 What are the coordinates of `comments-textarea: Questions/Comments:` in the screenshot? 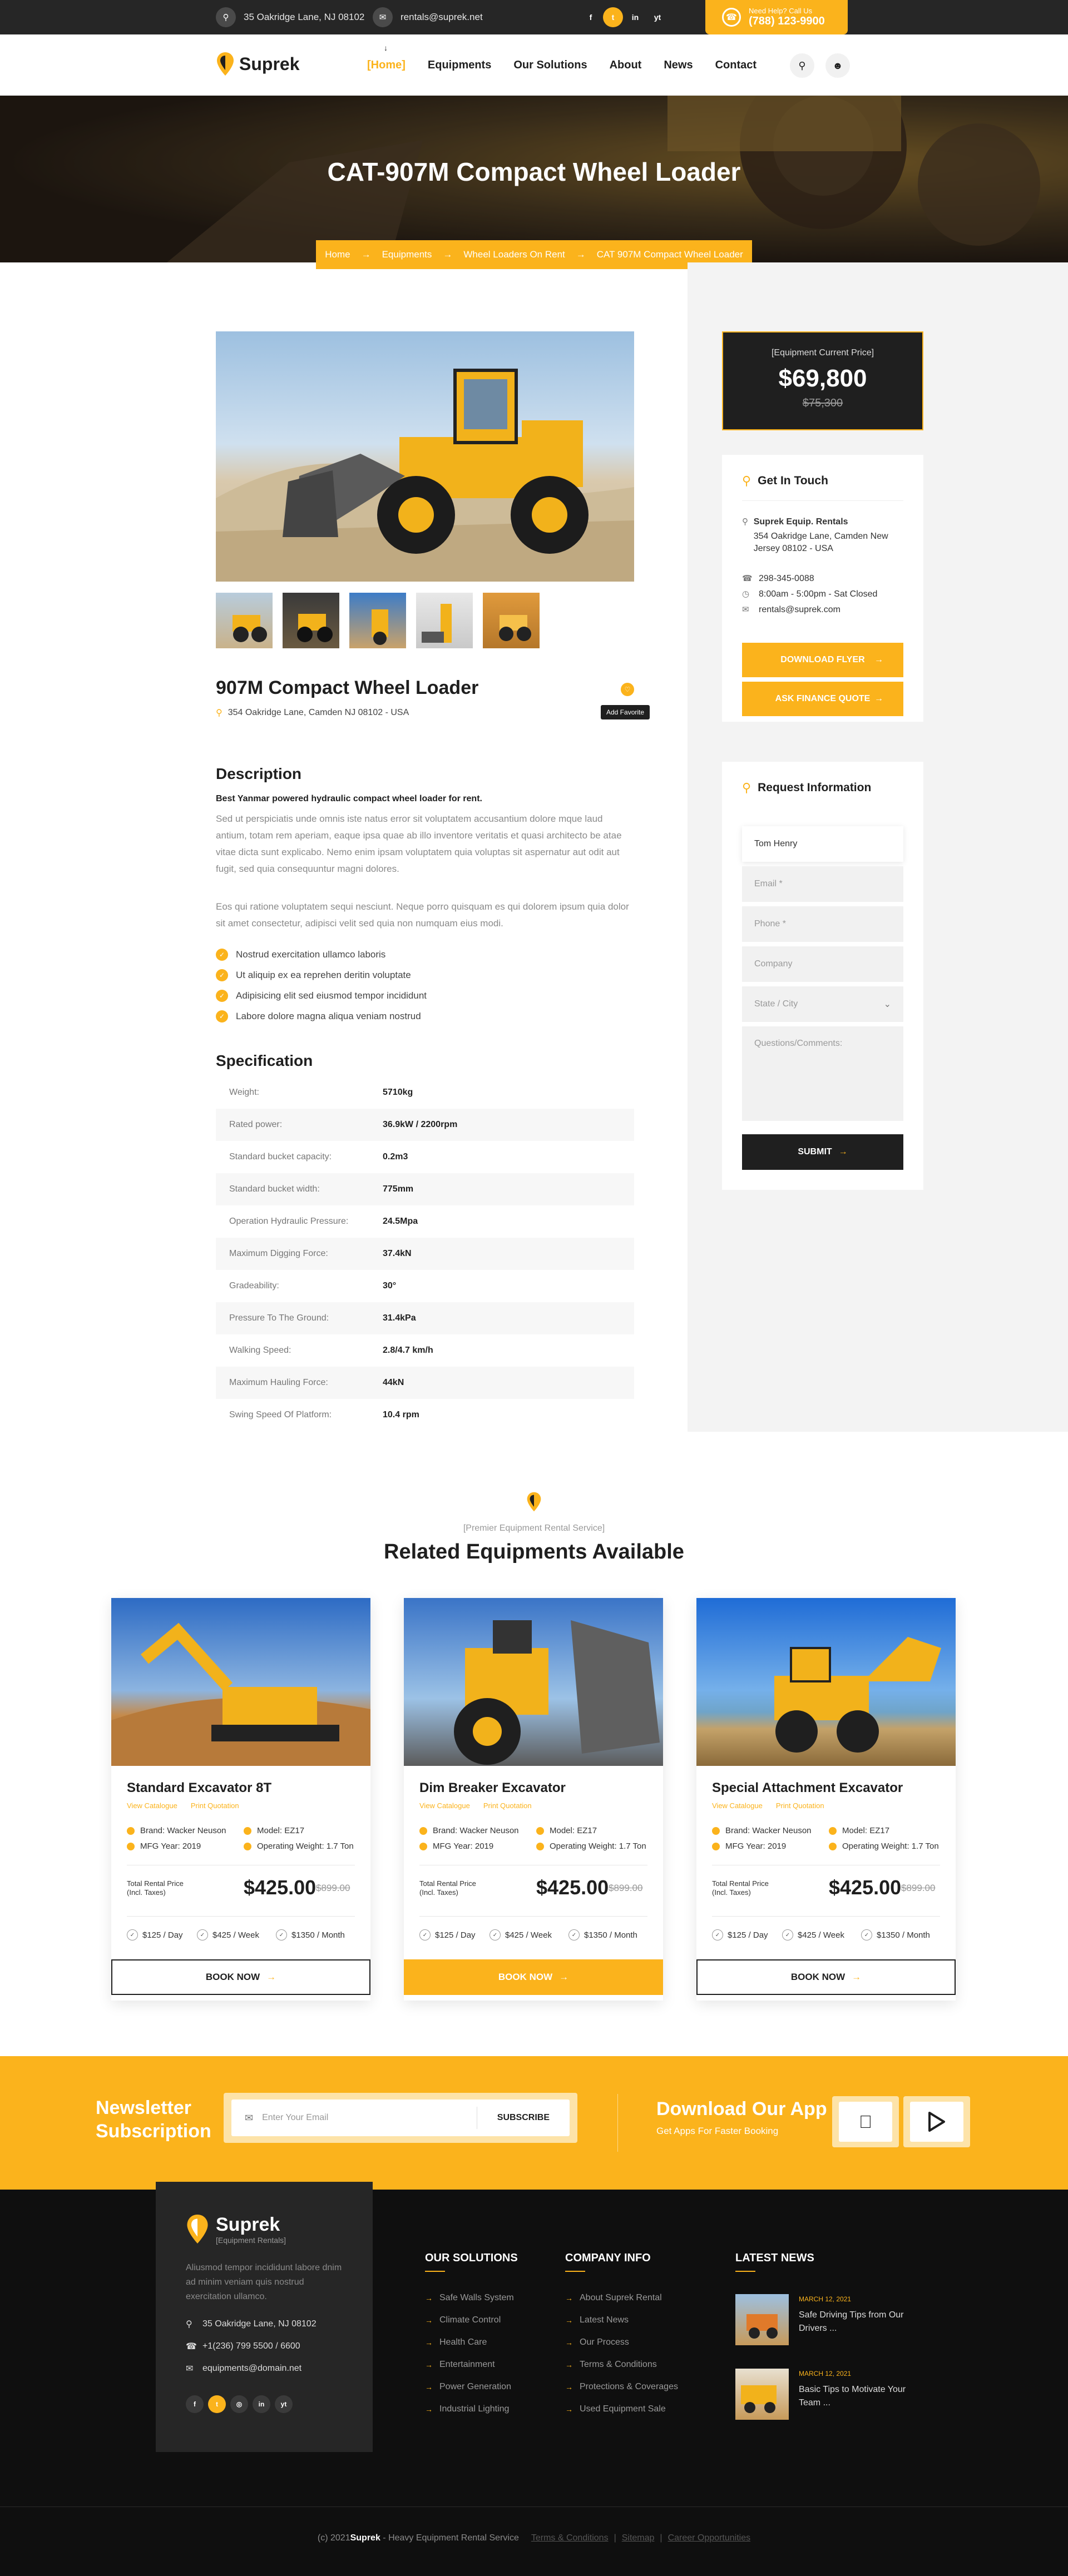 It's located at (822, 1073).